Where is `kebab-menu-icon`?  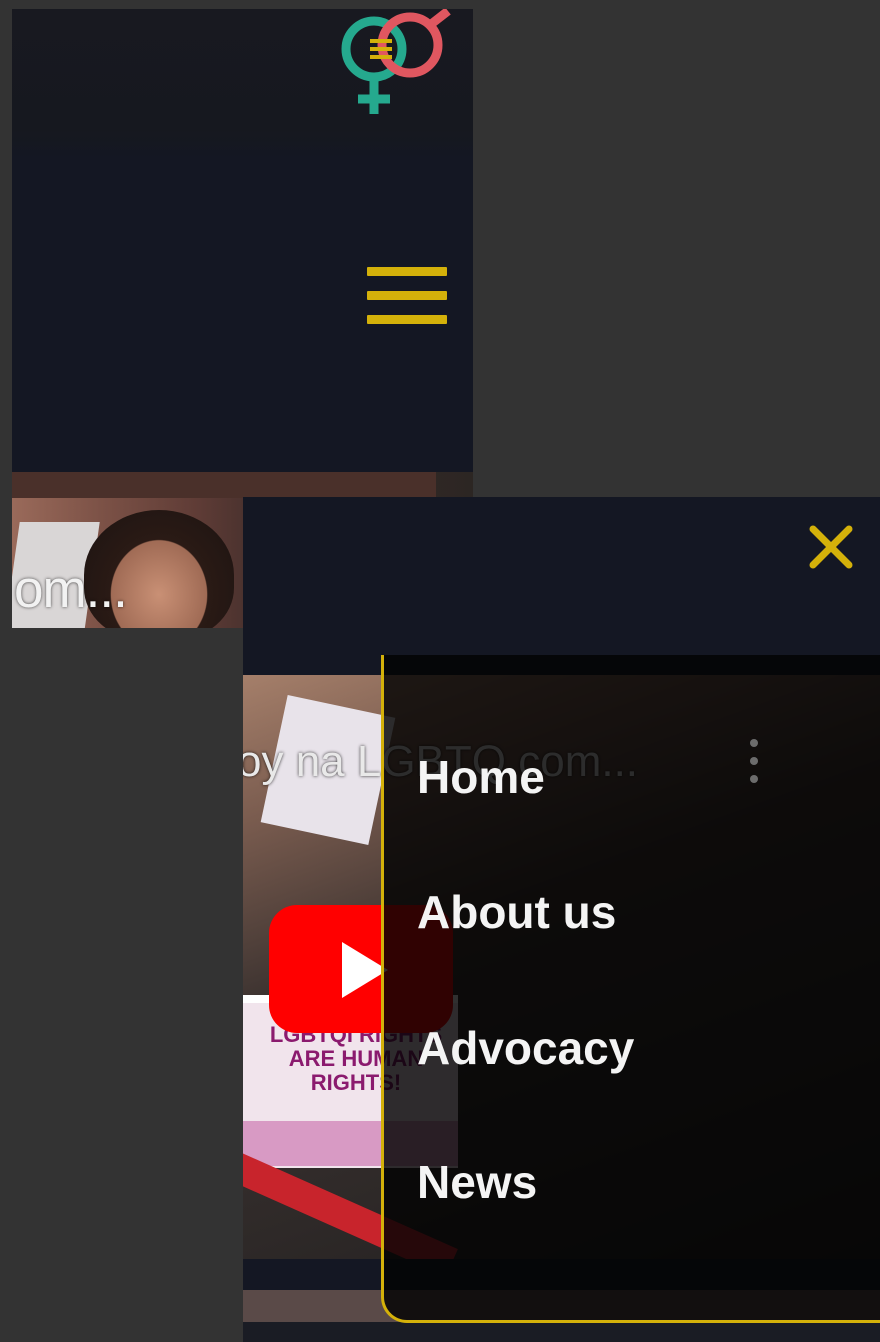 kebab-menu-icon is located at coordinates (754, 762).